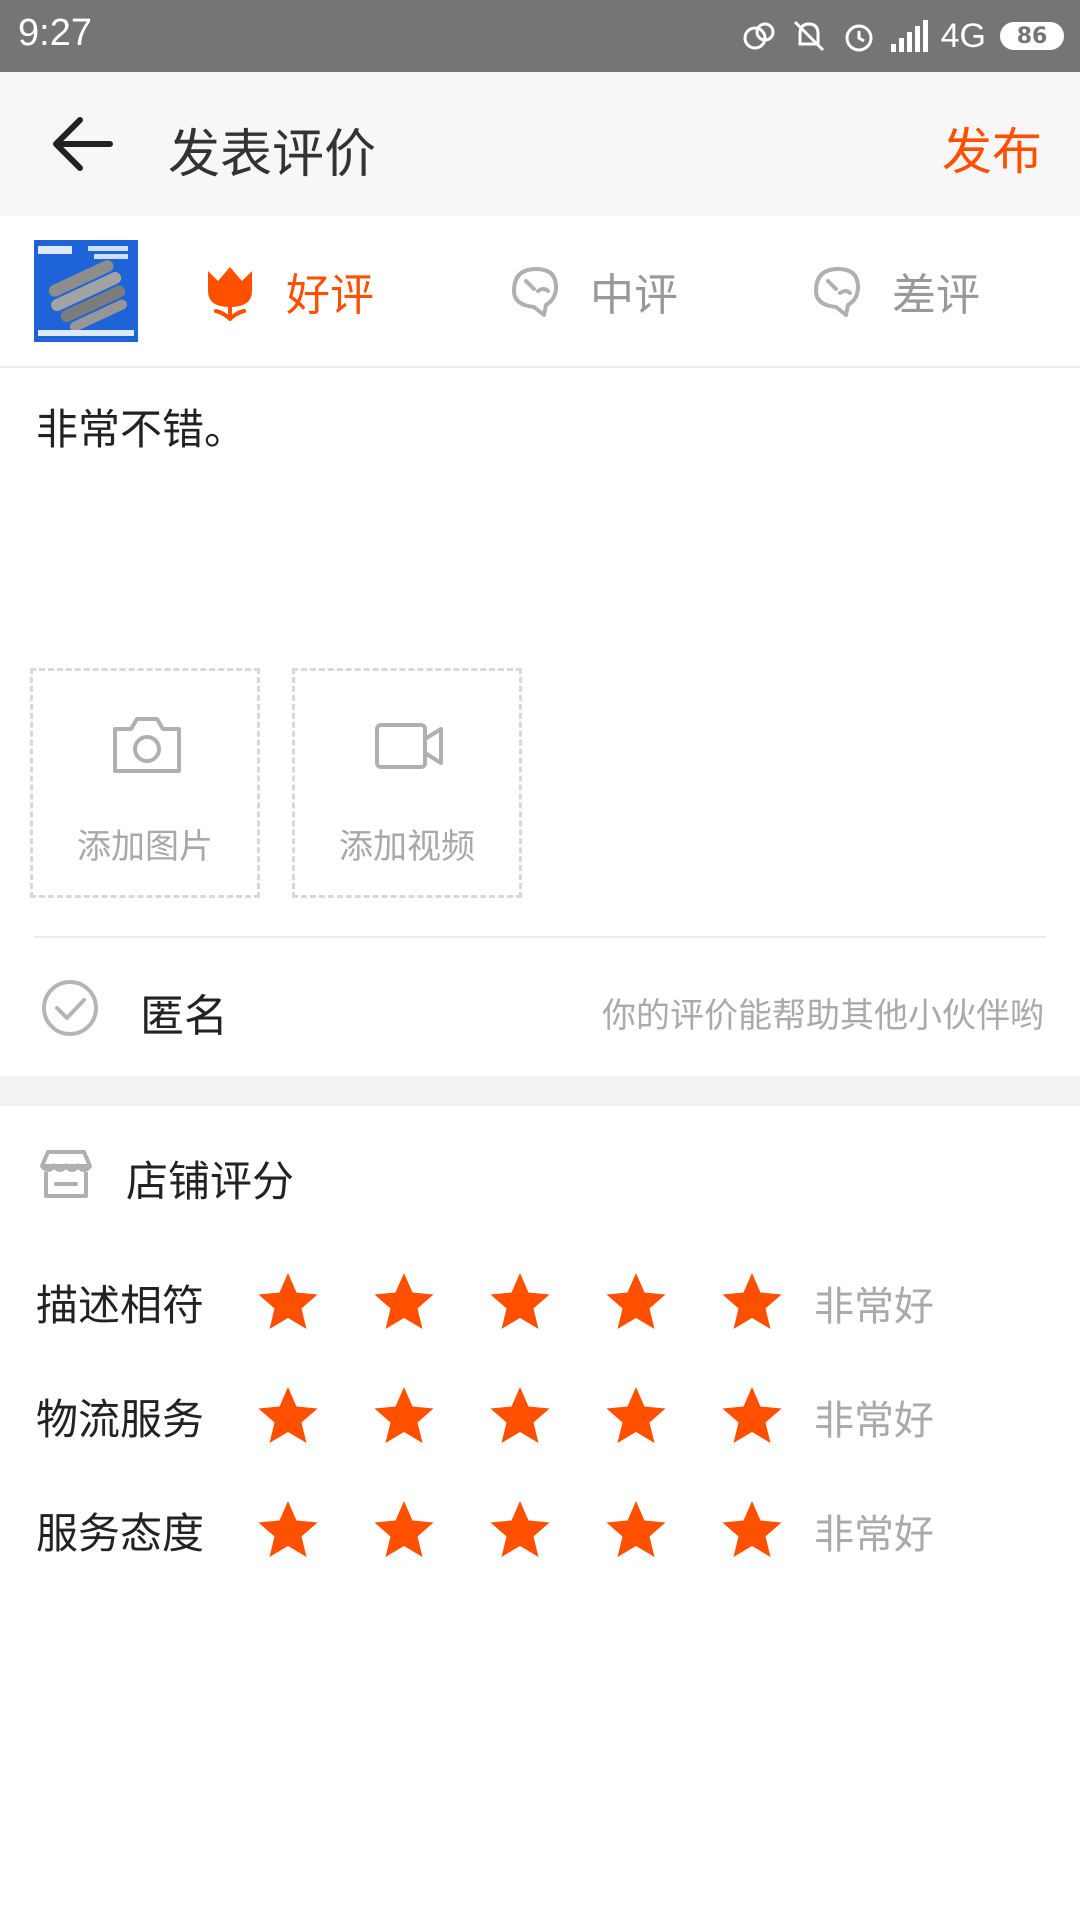  Describe the element at coordinates (759, 36) in the screenshot. I see `link-icon` at that location.